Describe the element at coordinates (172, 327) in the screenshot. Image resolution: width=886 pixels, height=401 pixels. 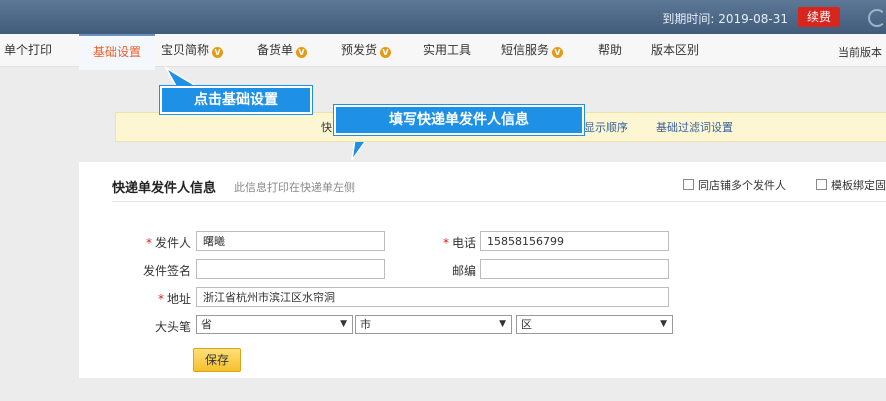
I see `region-label: 大头笔` at that location.